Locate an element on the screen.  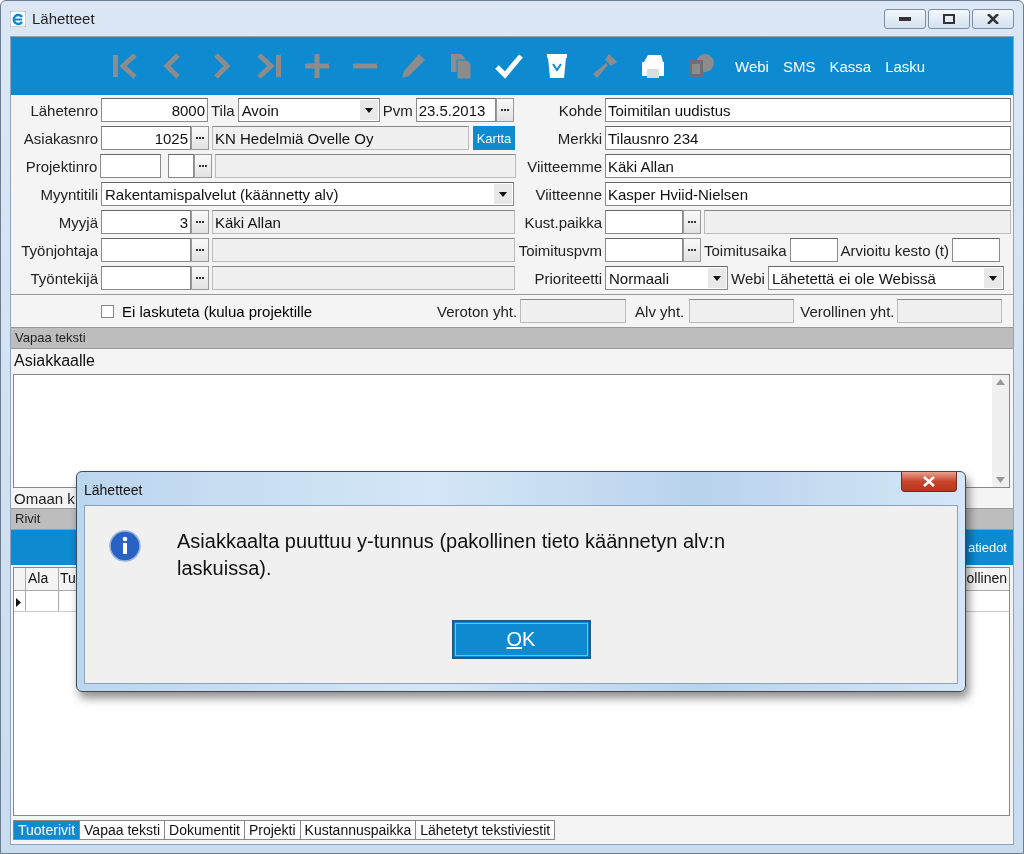
field-label: Projektinro is located at coordinates (61, 166).